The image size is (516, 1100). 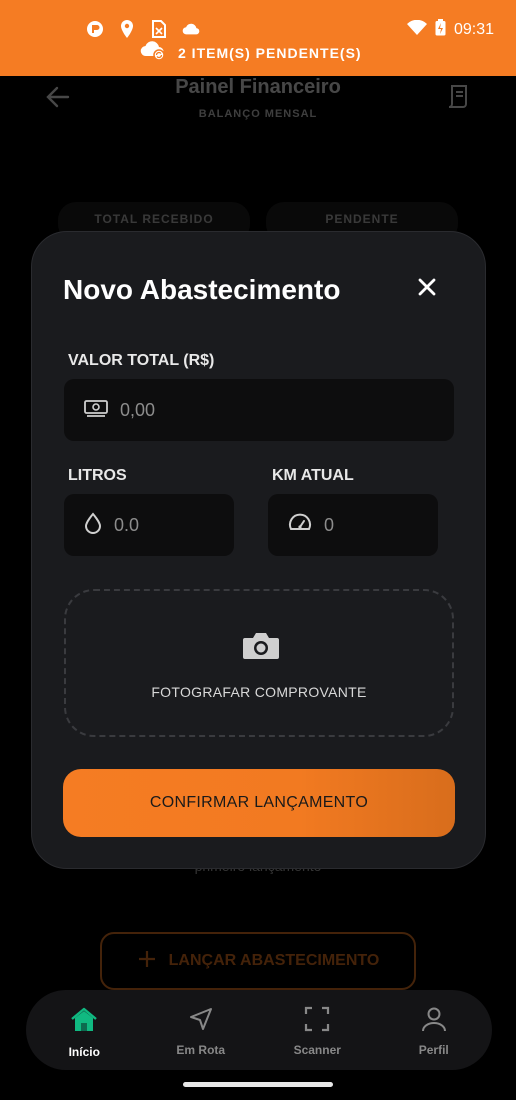 I want to click on drop-icon, so click(x=93, y=525).